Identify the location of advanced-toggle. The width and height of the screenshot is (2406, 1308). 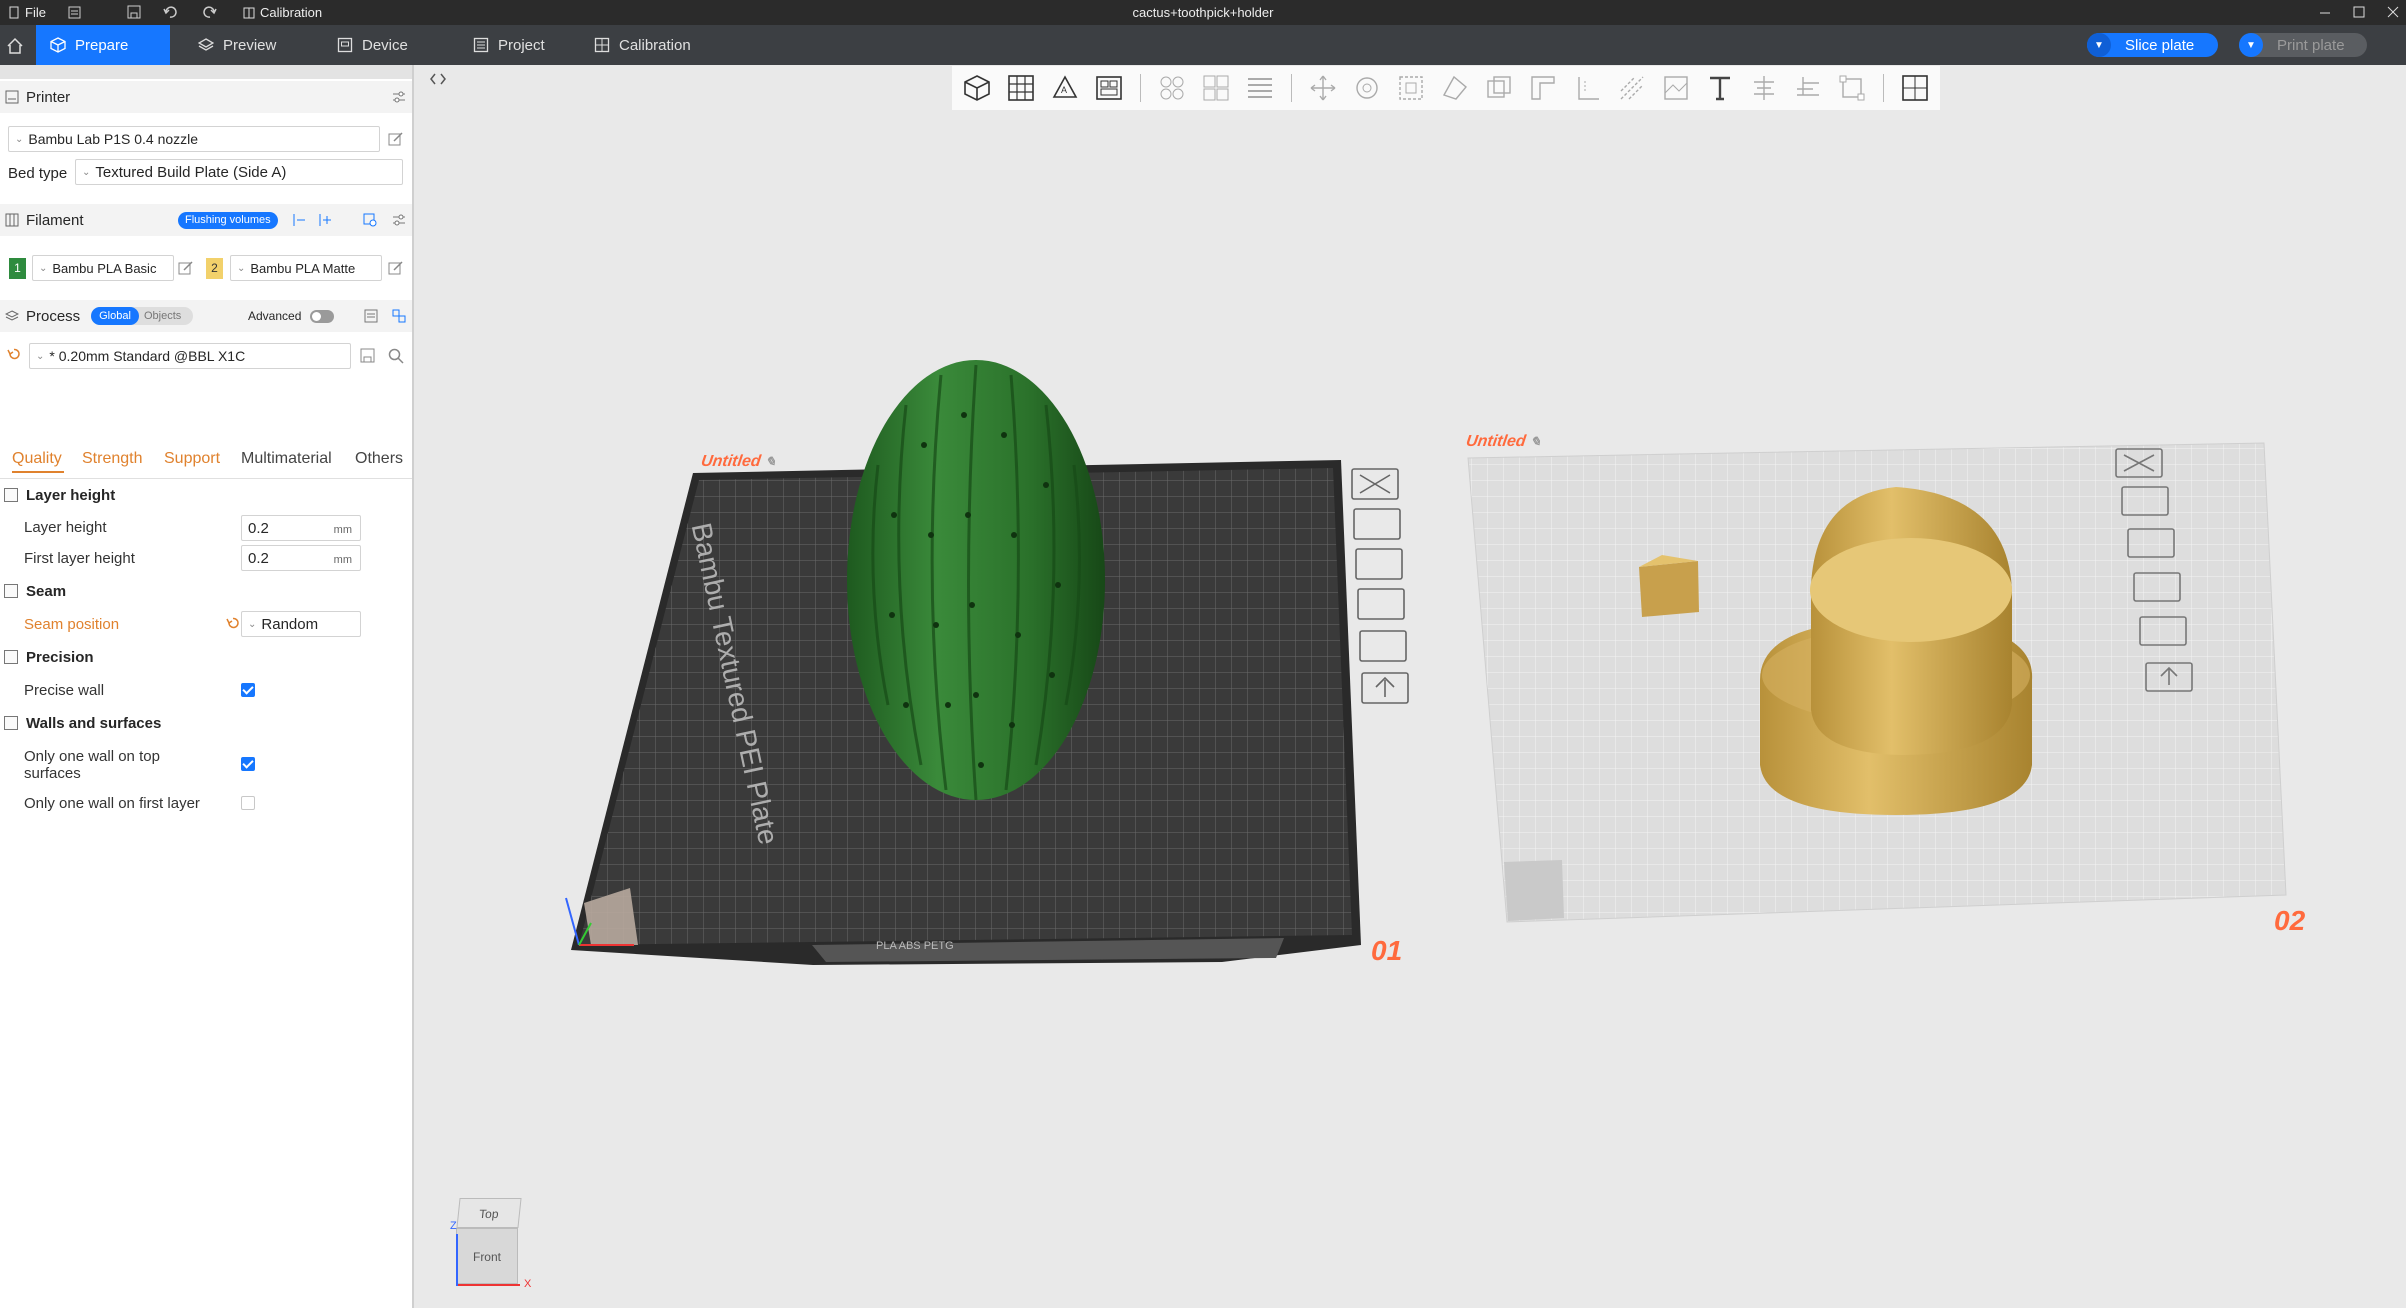
(322, 316).